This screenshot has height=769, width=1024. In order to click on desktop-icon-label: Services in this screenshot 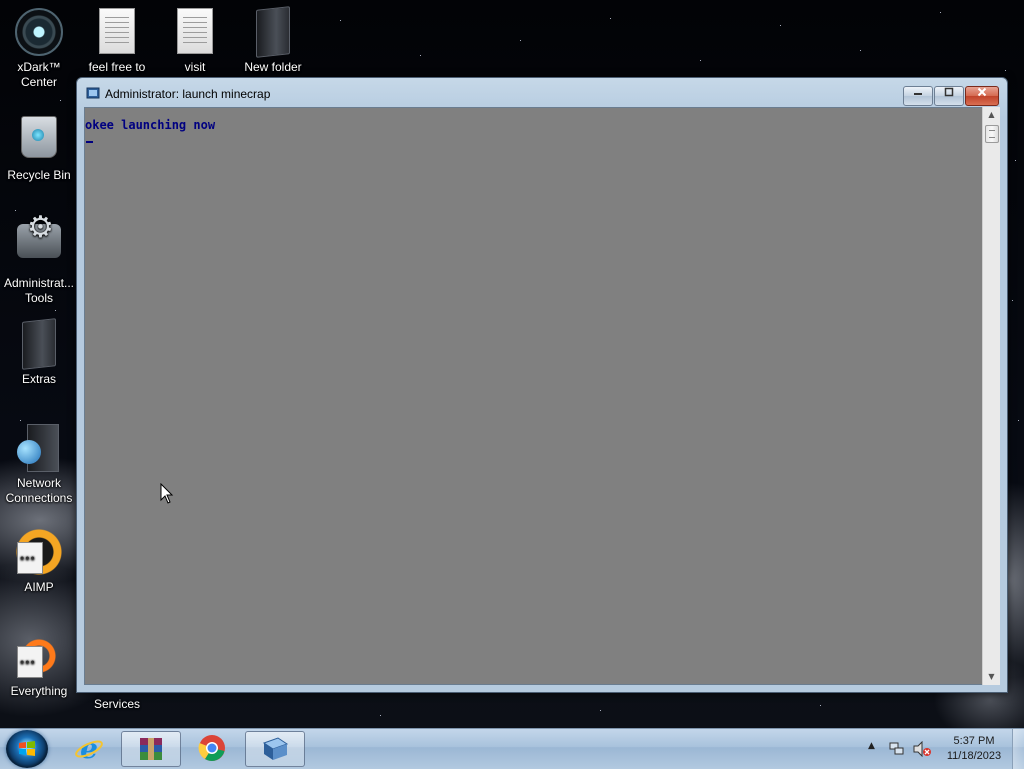, I will do `click(116, 704)`.